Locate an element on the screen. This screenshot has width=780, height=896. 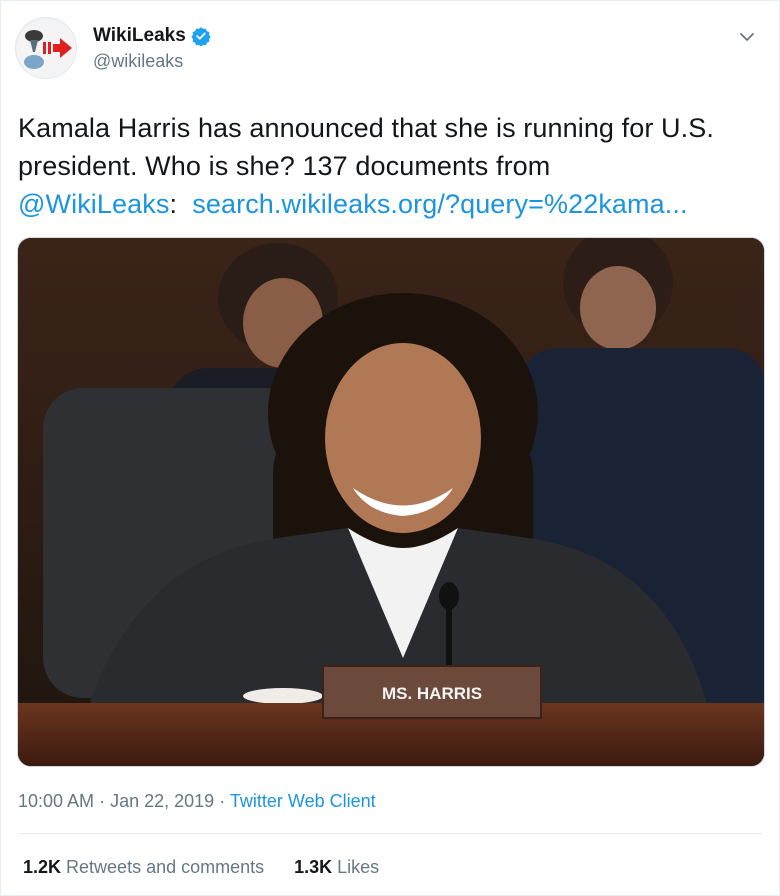
tweet-stats: 1.2K Retweets and comments 1.3K Likes is located at coordinates (216, 867).